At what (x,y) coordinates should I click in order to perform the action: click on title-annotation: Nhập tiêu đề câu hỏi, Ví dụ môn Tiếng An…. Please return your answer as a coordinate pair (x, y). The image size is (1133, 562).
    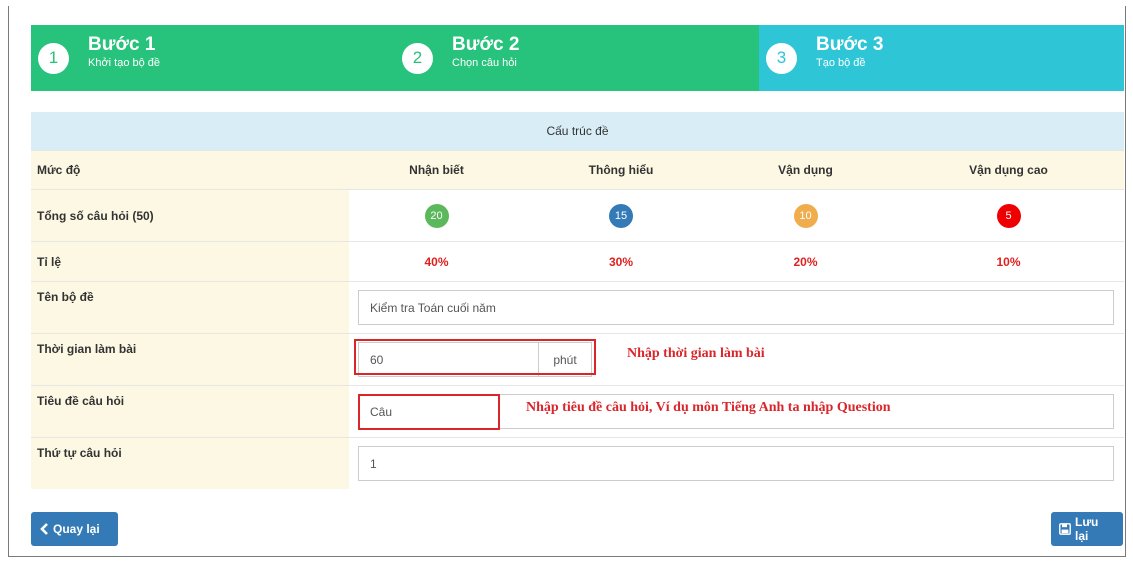
    Looking at the image, I should click on (708, 407).